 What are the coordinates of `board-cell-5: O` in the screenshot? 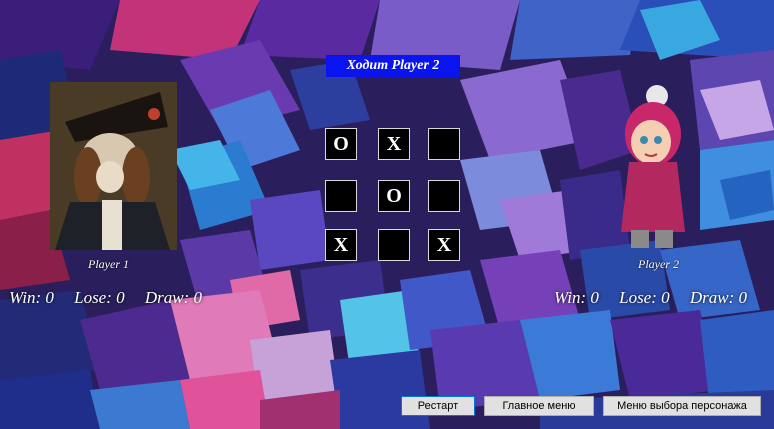 It's located at (394, 196).